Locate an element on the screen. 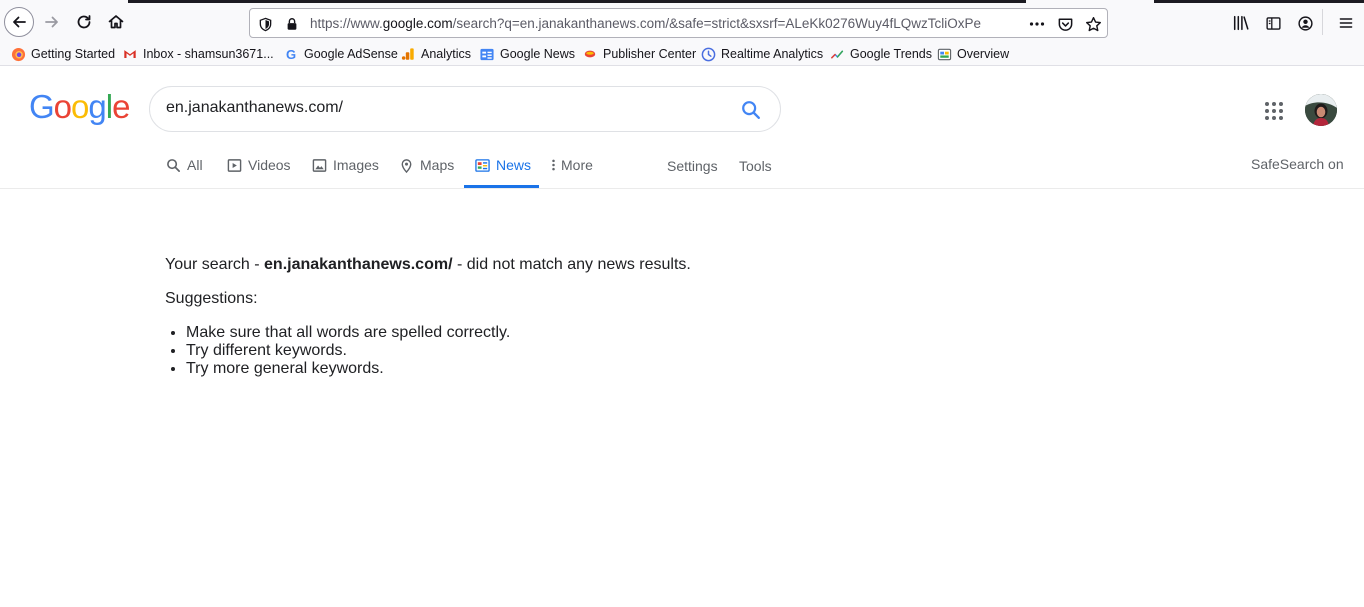 The height and width of the screenshot is (607, 1364). pocket-icon is located at coordinates (1065, 24).